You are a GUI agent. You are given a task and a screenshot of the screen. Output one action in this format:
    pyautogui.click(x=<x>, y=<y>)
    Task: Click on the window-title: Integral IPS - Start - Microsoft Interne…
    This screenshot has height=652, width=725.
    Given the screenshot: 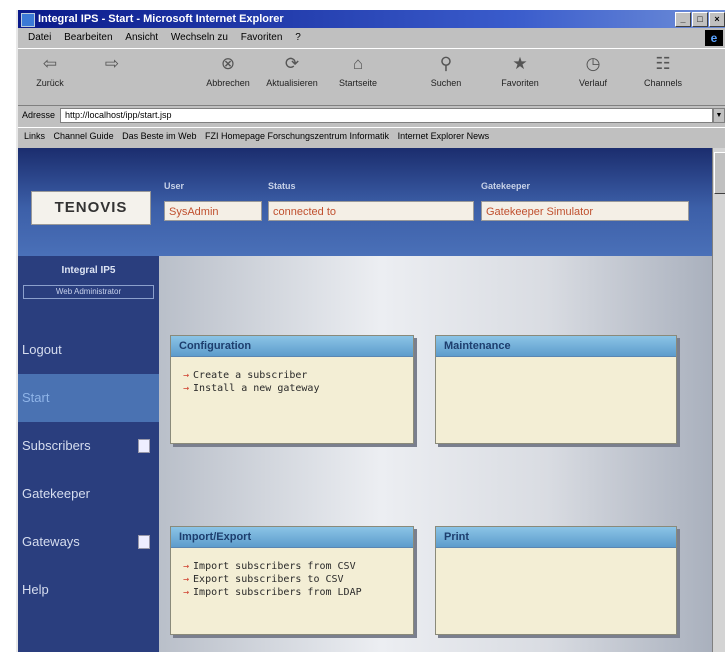 What is the action you would take?
    pyautogui.click(x=161, y=19)
    